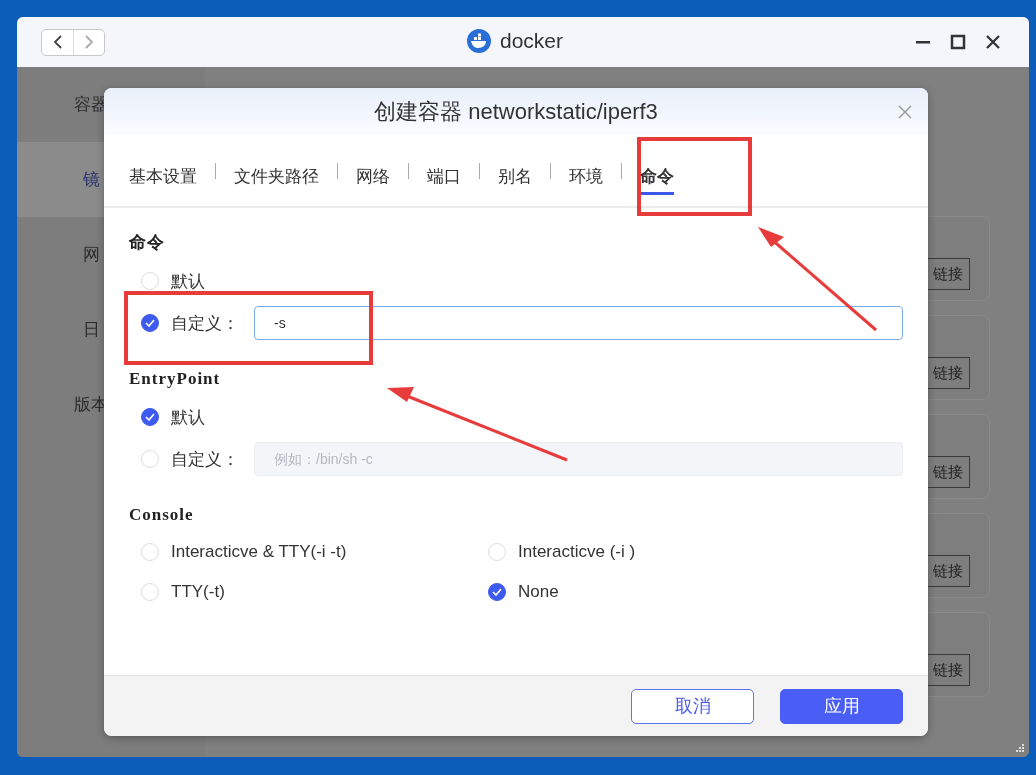 This screenshot has width=1036, height=775. What do you see at coordinates (516, 111) in the screenshot?
I see `dialog-title: 创建容器 networkstatic/iperf3` at bounding box center [516, 111].